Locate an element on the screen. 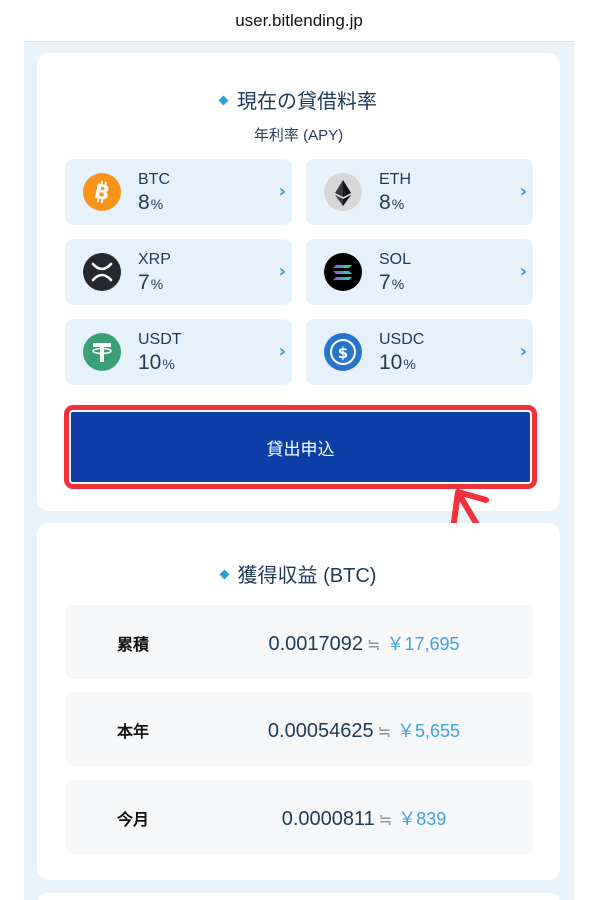  btc-amount: 0.0000811 is located at coordinates (328, 819).